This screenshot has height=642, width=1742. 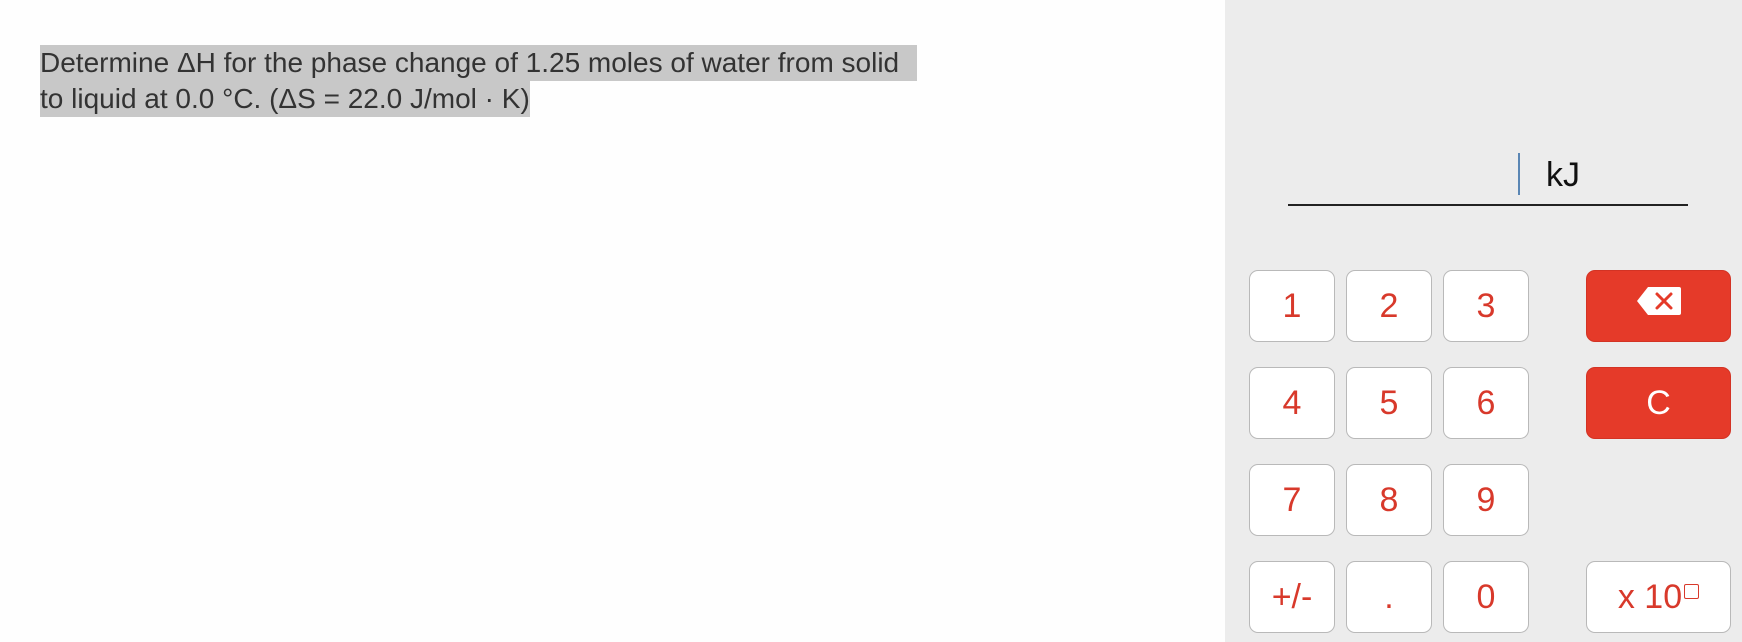 I want to click on sign-toggle-button: +/-, so click(x=1292, y=597).